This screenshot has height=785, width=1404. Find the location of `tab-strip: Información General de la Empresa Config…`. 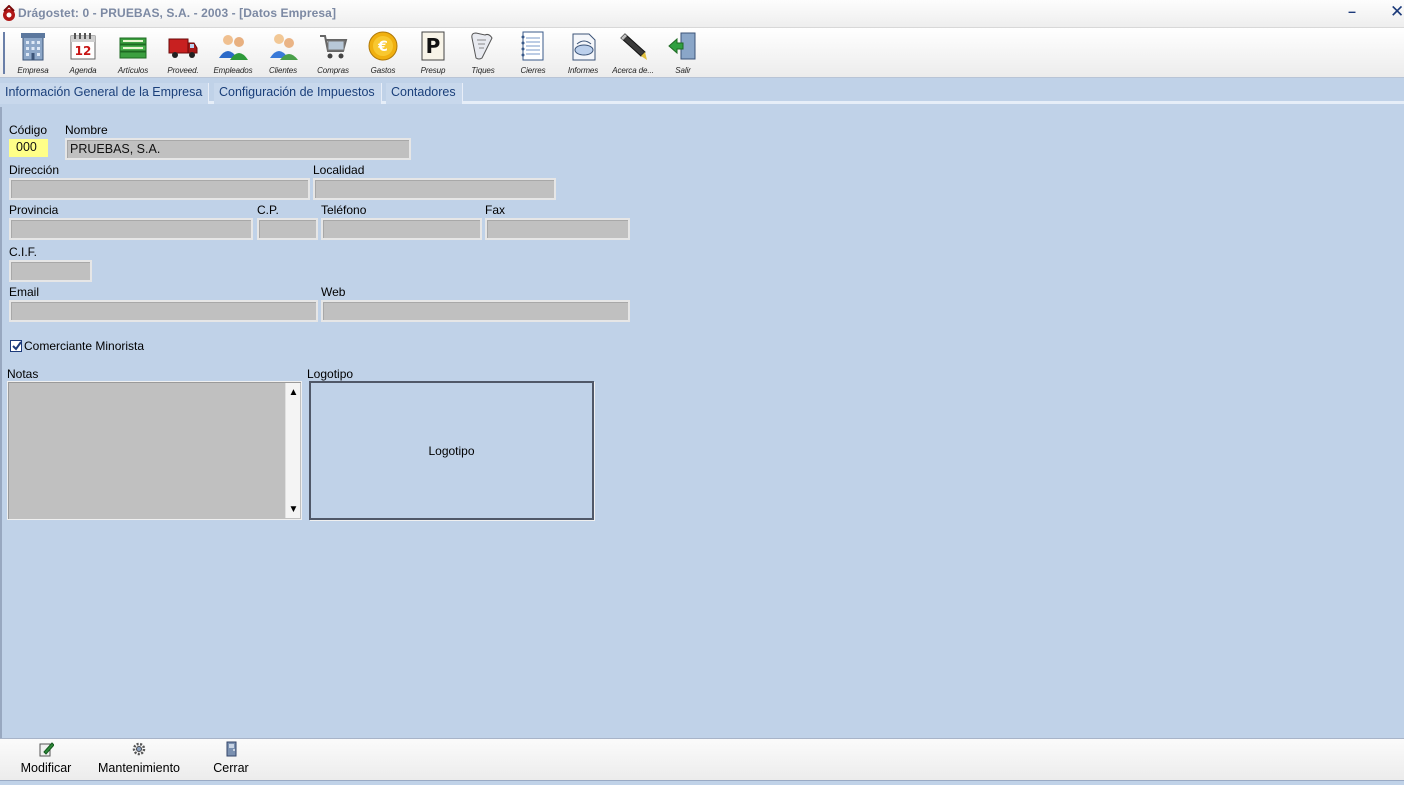

tab-strip: Información General de la Empresa Config… is located at coordinates (702, 92).